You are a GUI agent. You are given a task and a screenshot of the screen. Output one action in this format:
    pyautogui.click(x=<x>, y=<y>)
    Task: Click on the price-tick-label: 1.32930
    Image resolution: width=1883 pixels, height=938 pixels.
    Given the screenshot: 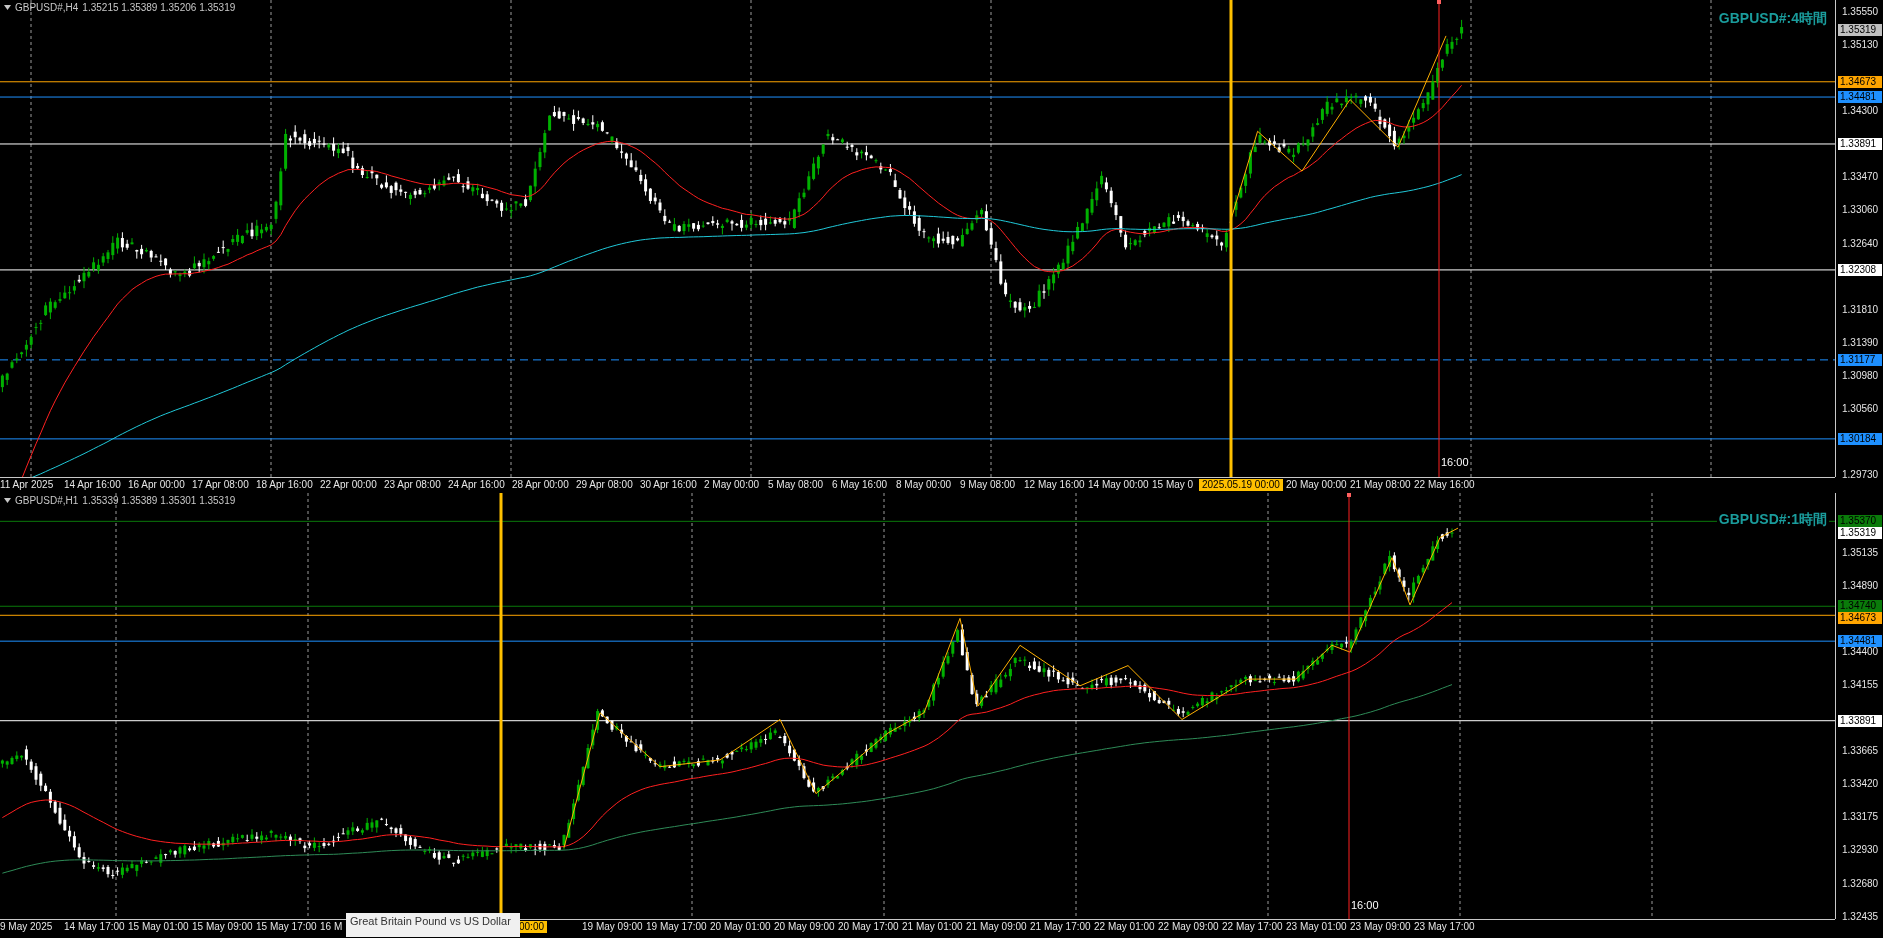 What is the action you would take?
    pyautogui.click(x=1860, y=850)
    